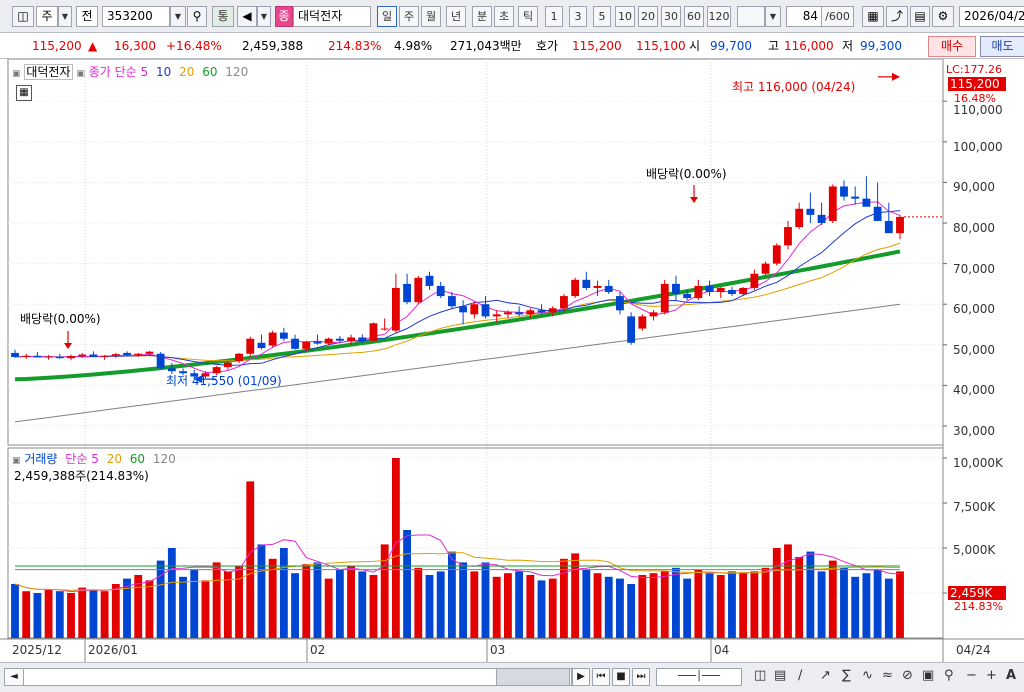 The height and width of the screenshot is (692, 1024). What do you see at coordinates (387, 16) in the screenshot?
I see `period-day-tab: 일` at bounding box center [387, 16].